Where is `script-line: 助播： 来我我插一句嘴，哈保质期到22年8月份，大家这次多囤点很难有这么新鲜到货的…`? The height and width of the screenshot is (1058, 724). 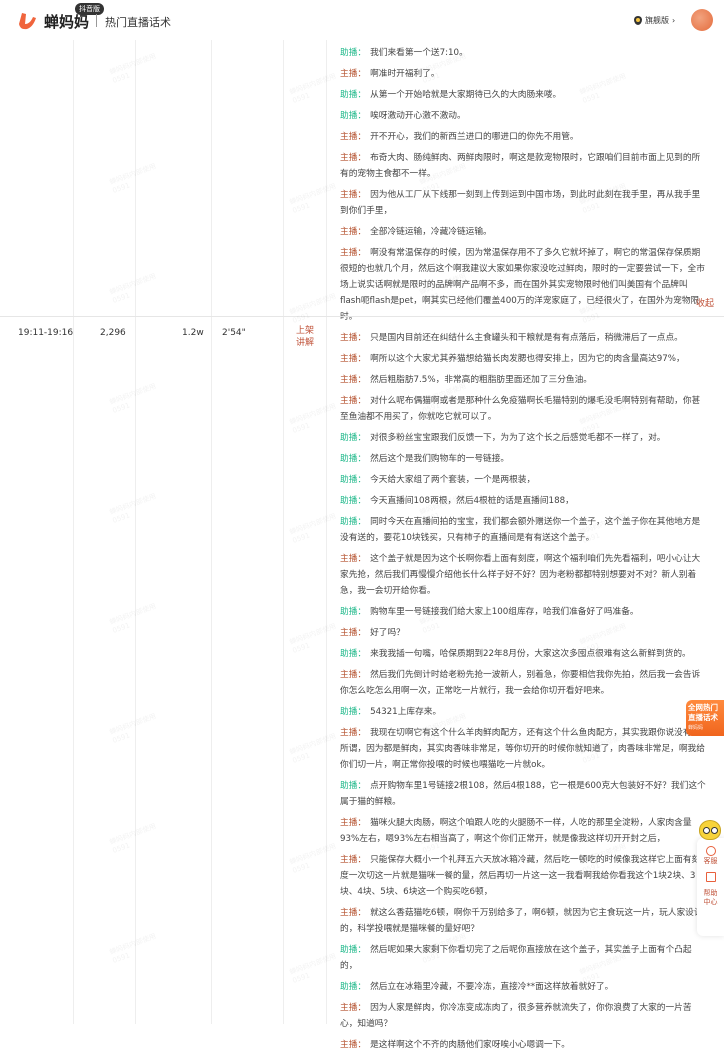
script-line: 助播： 来我我插一句嘴，哈保质期到22年8月份，大家这次多囤点很难有这么新鲜到货的… is located at coordinates (524, 654).